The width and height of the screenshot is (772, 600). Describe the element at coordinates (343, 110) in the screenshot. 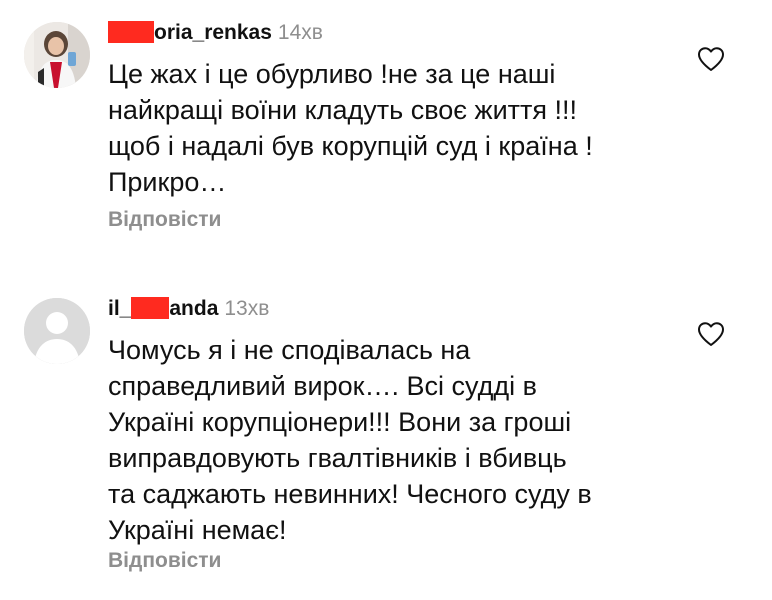

I see `comment-text-line: найкращі воїни кладуть своє життя !!!` at that location.